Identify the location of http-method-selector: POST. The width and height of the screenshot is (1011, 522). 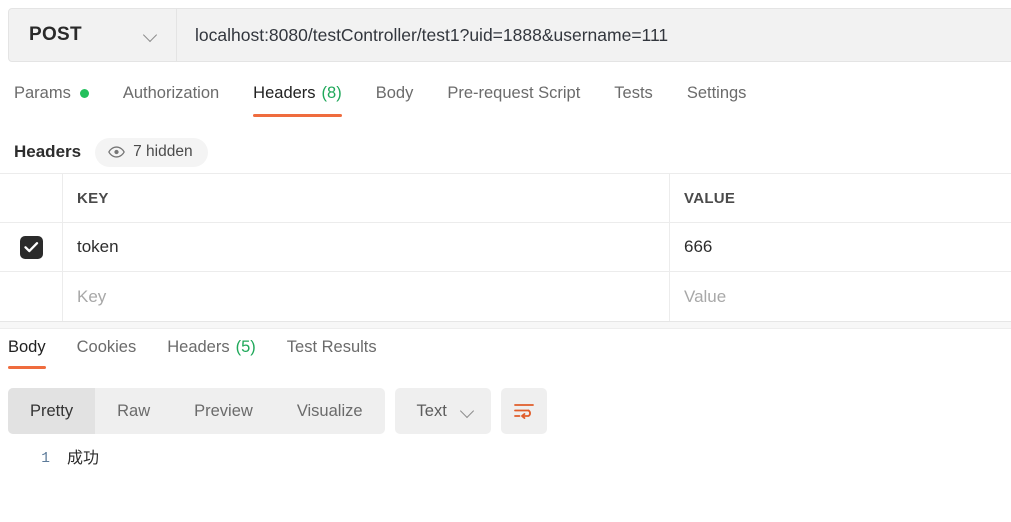
(92, 35).